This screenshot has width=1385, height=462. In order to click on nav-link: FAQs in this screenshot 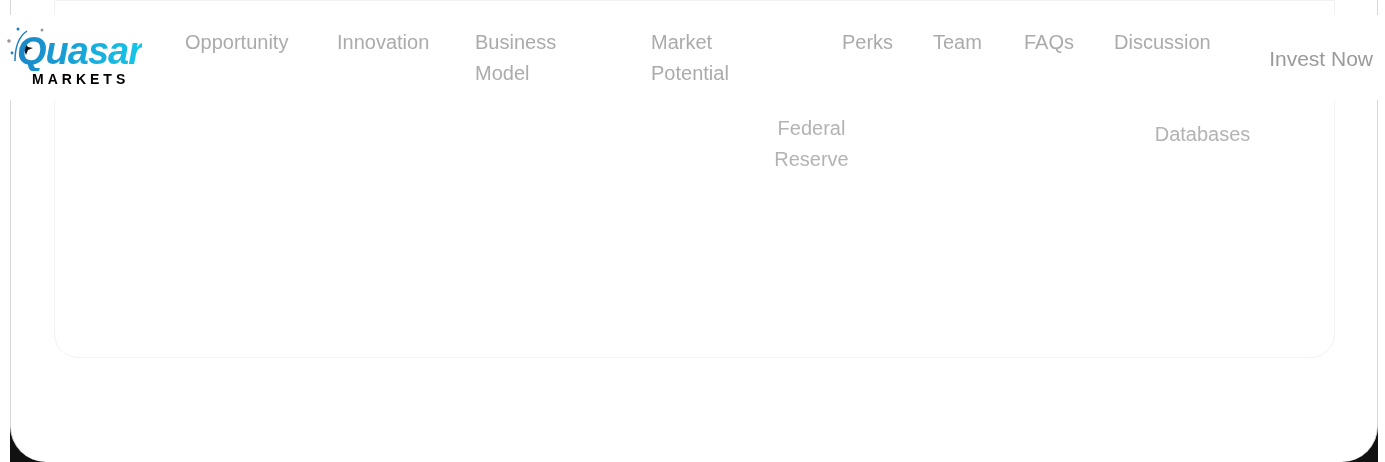, I will do `click(1069, 58)`.